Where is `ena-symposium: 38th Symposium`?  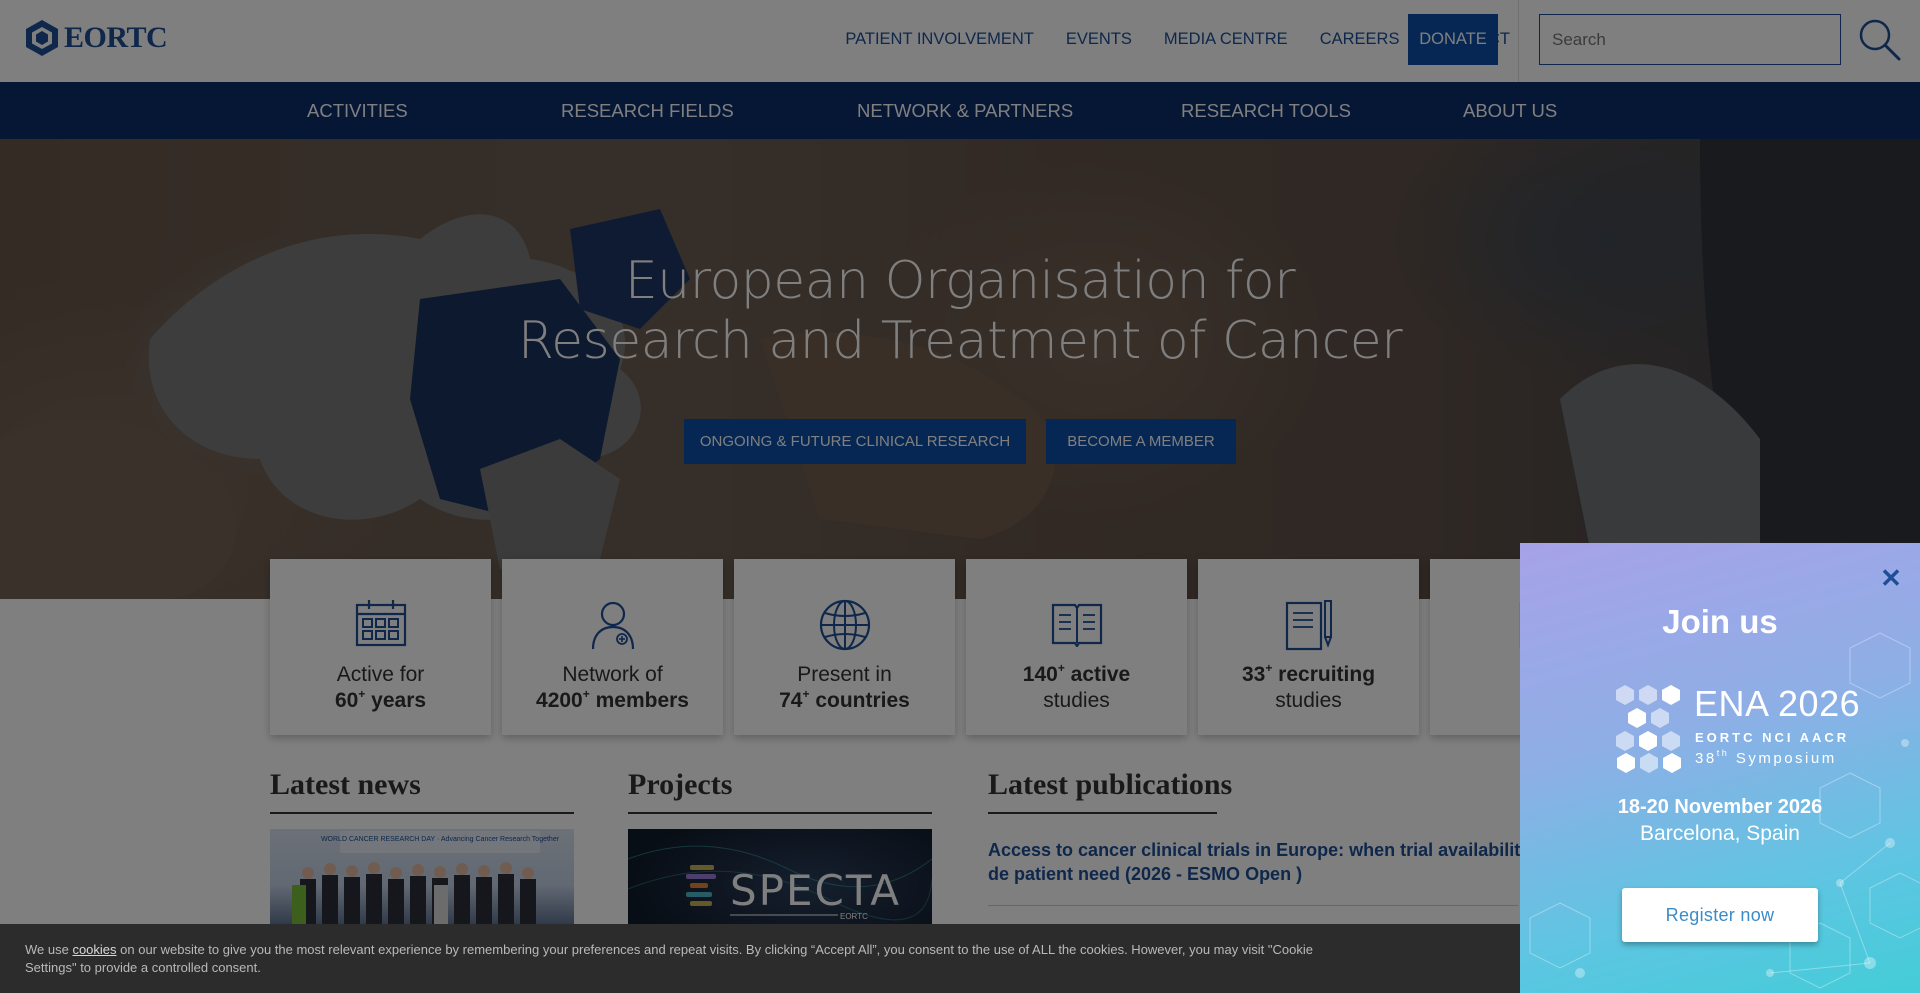 ena-symposium: 38th Symposium is located at coordinates (1766, 757).